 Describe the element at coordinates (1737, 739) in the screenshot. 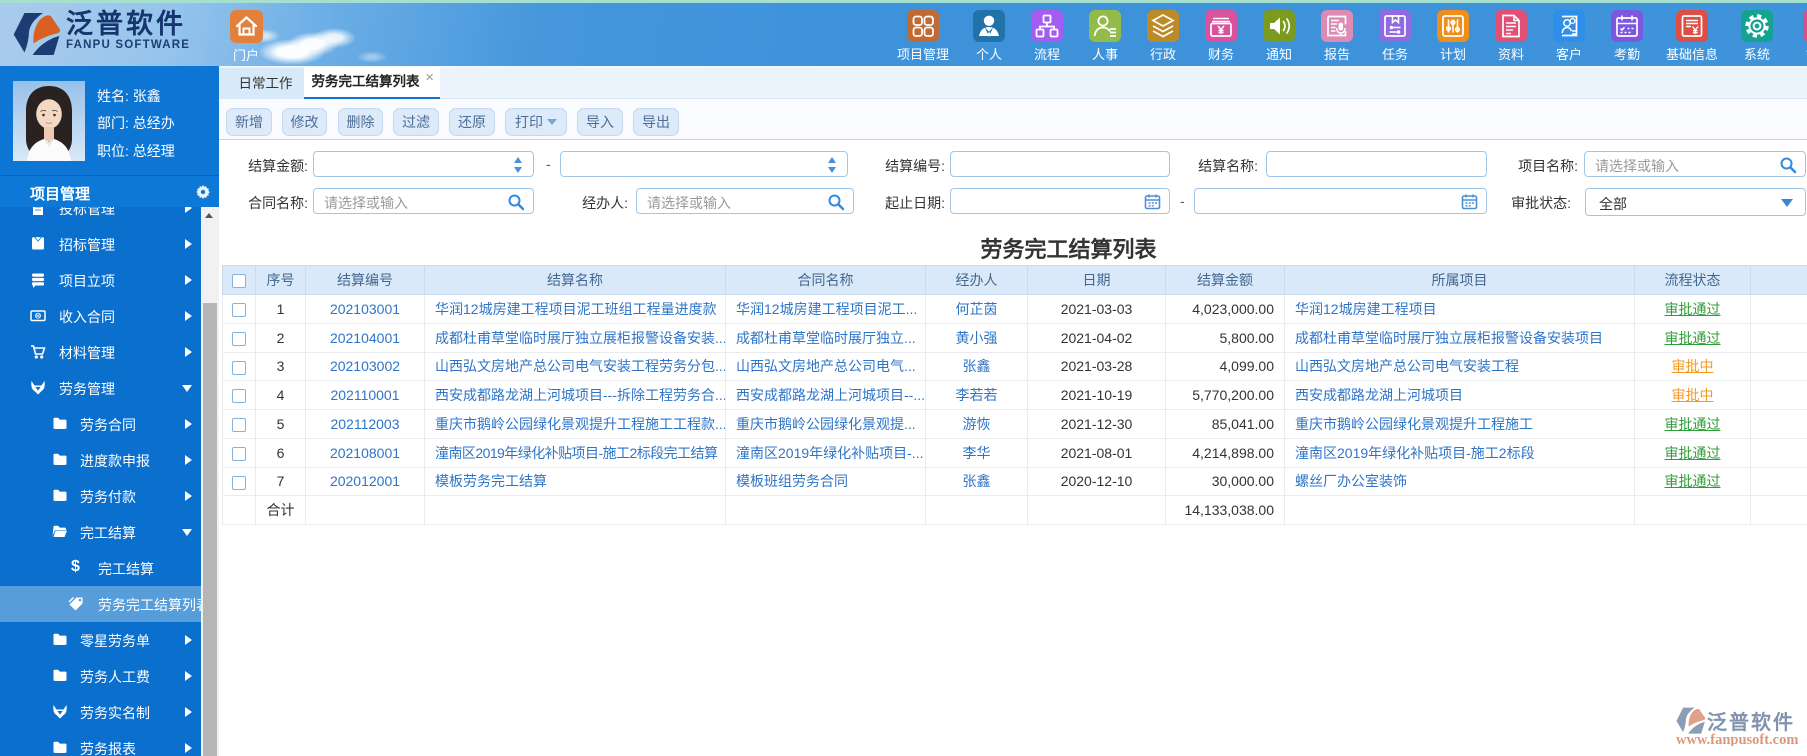

I see `svg-text: www.fanpusoft.com` at that location.